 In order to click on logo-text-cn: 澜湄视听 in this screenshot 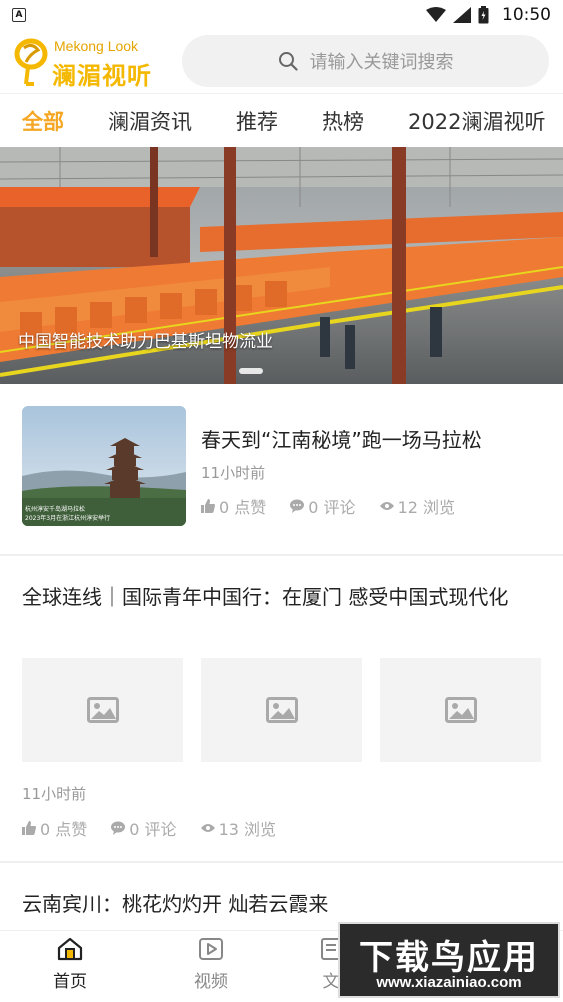, I will do `click(102, 76)`.